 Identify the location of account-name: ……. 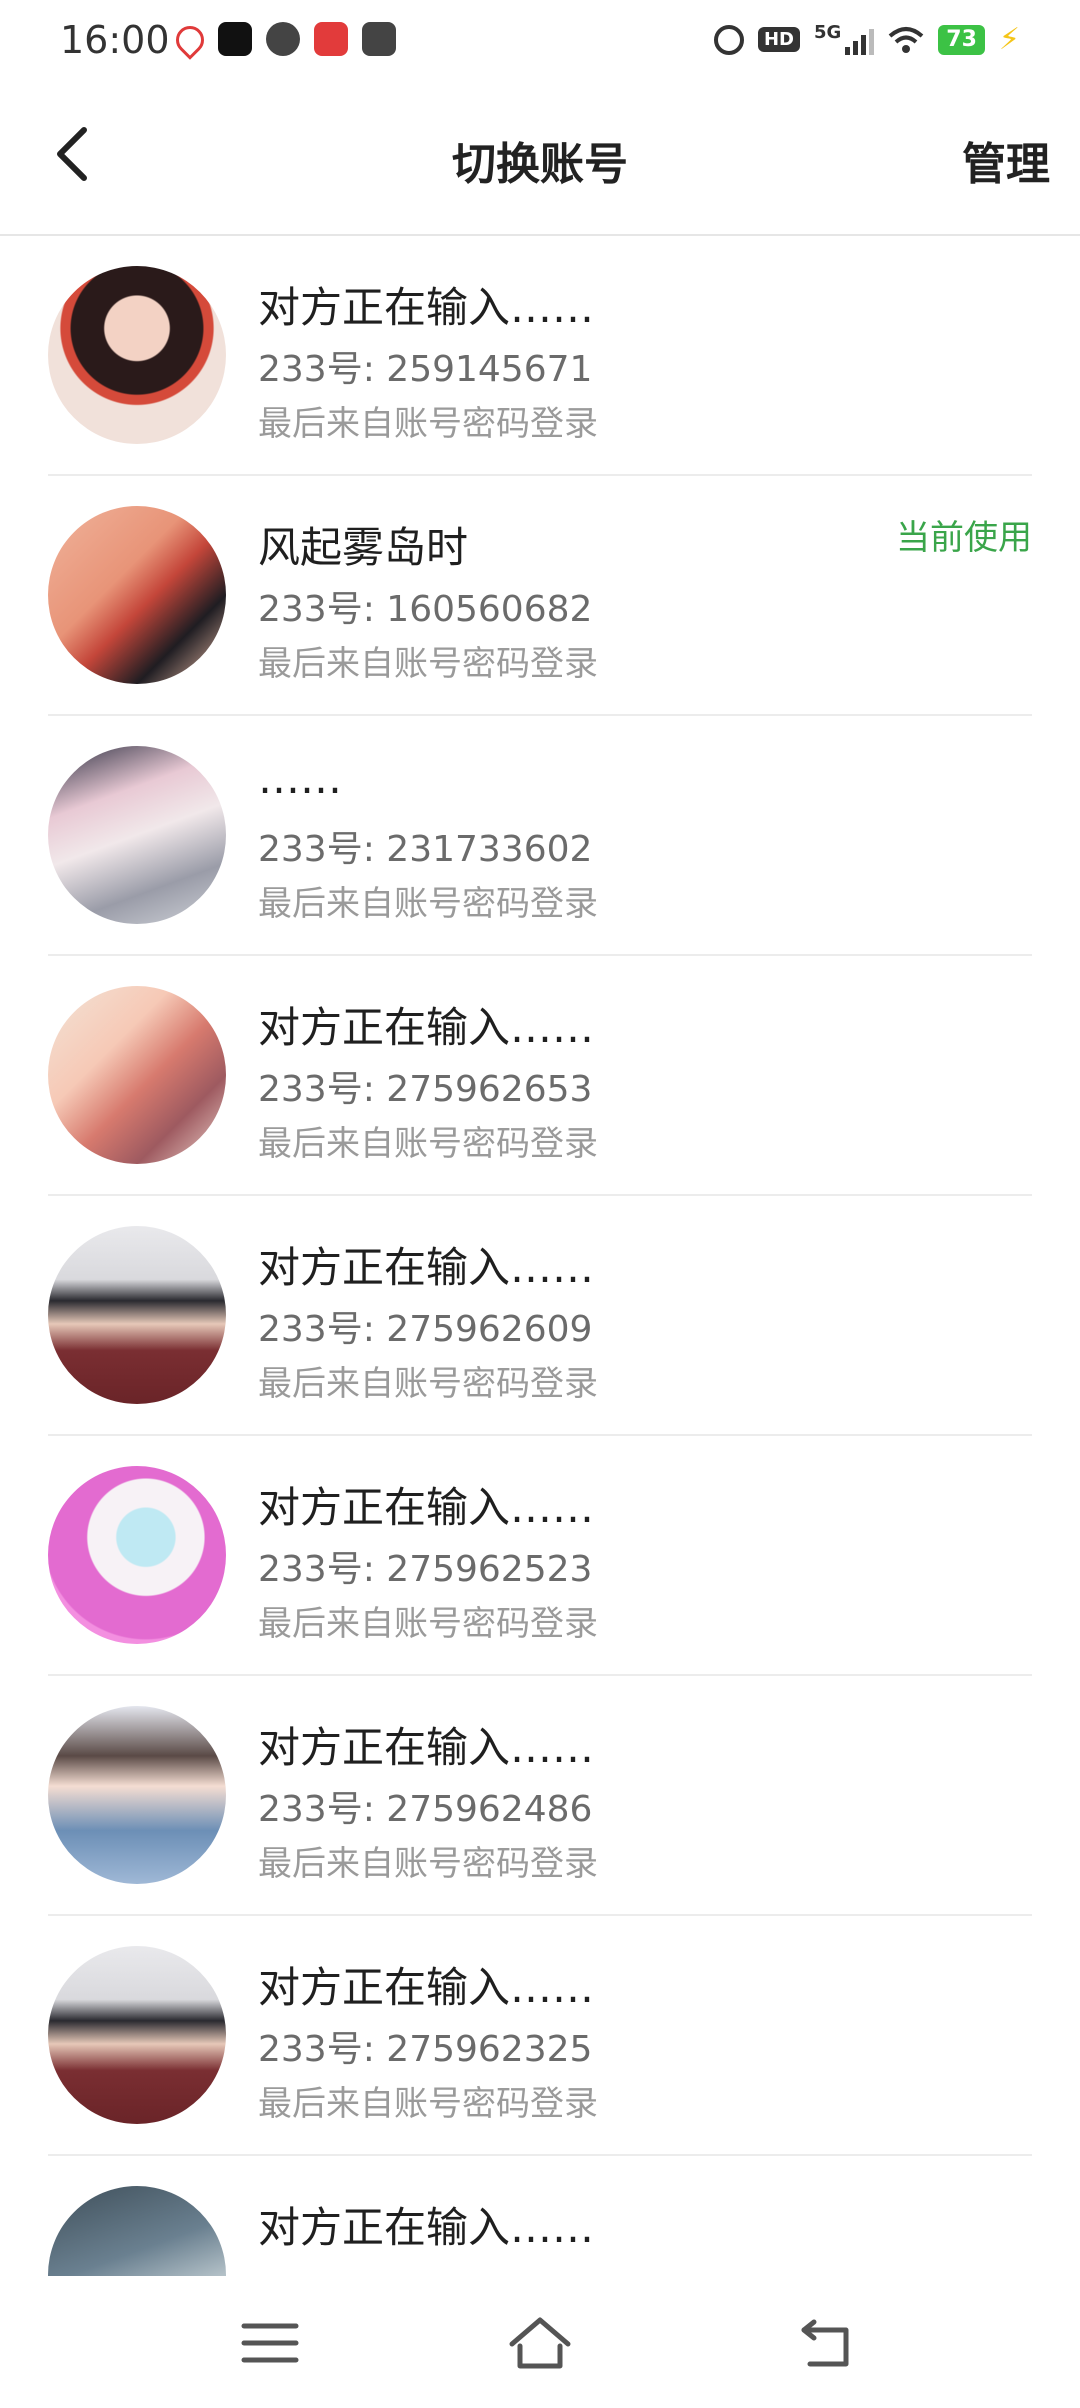
(300, 778).